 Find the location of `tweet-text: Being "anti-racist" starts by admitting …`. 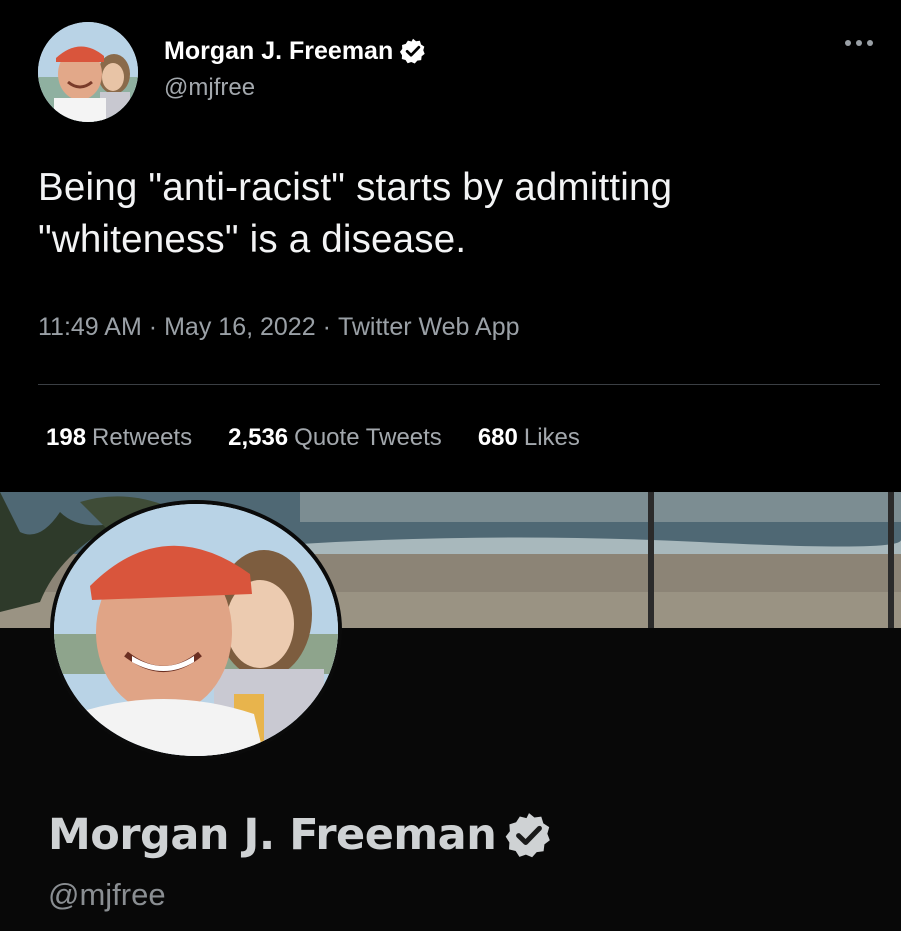

tweet-text: Being "anti-racist" starts by admitting … is located at coordinates (355, 213).